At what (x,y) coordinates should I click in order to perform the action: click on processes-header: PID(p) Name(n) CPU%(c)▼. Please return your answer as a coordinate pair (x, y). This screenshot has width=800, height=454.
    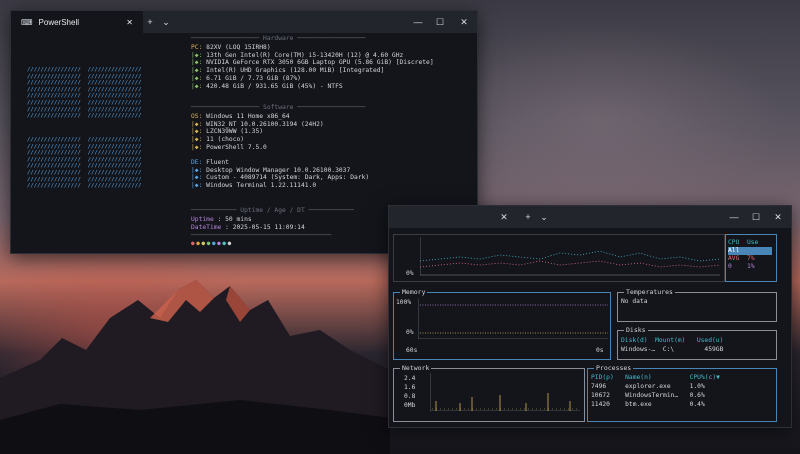
    Looking at the image, I should click on (655, 378).